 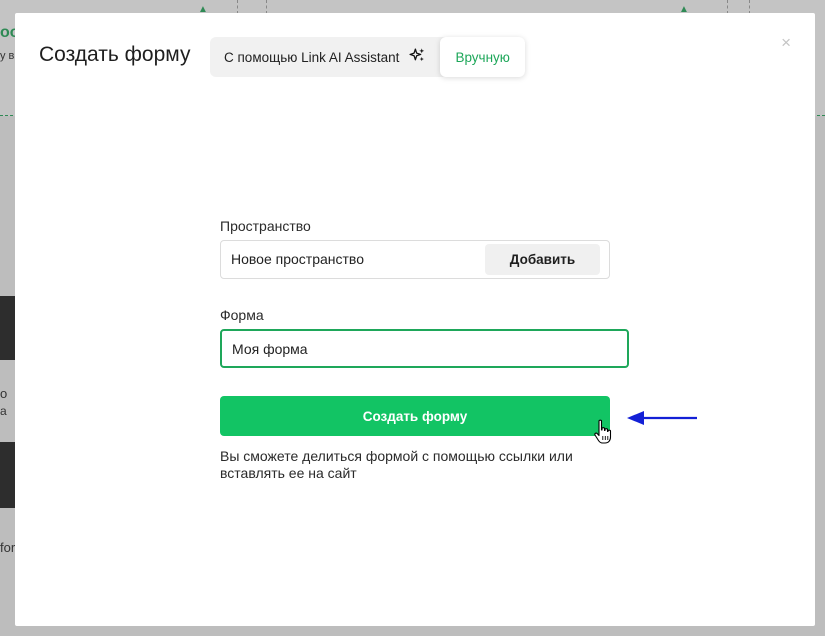 I want to click on ai-assistant-mode-label: С помощью Link AI Assistant, so click(x=312, y=57).